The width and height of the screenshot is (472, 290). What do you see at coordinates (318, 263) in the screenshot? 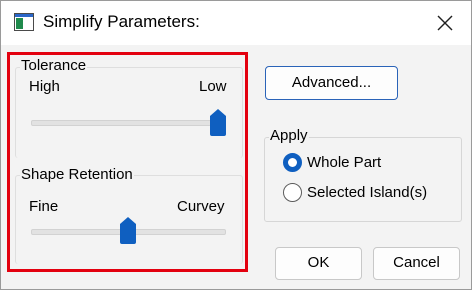
I see `ok-button: OK` at bounding box center [318, 263].